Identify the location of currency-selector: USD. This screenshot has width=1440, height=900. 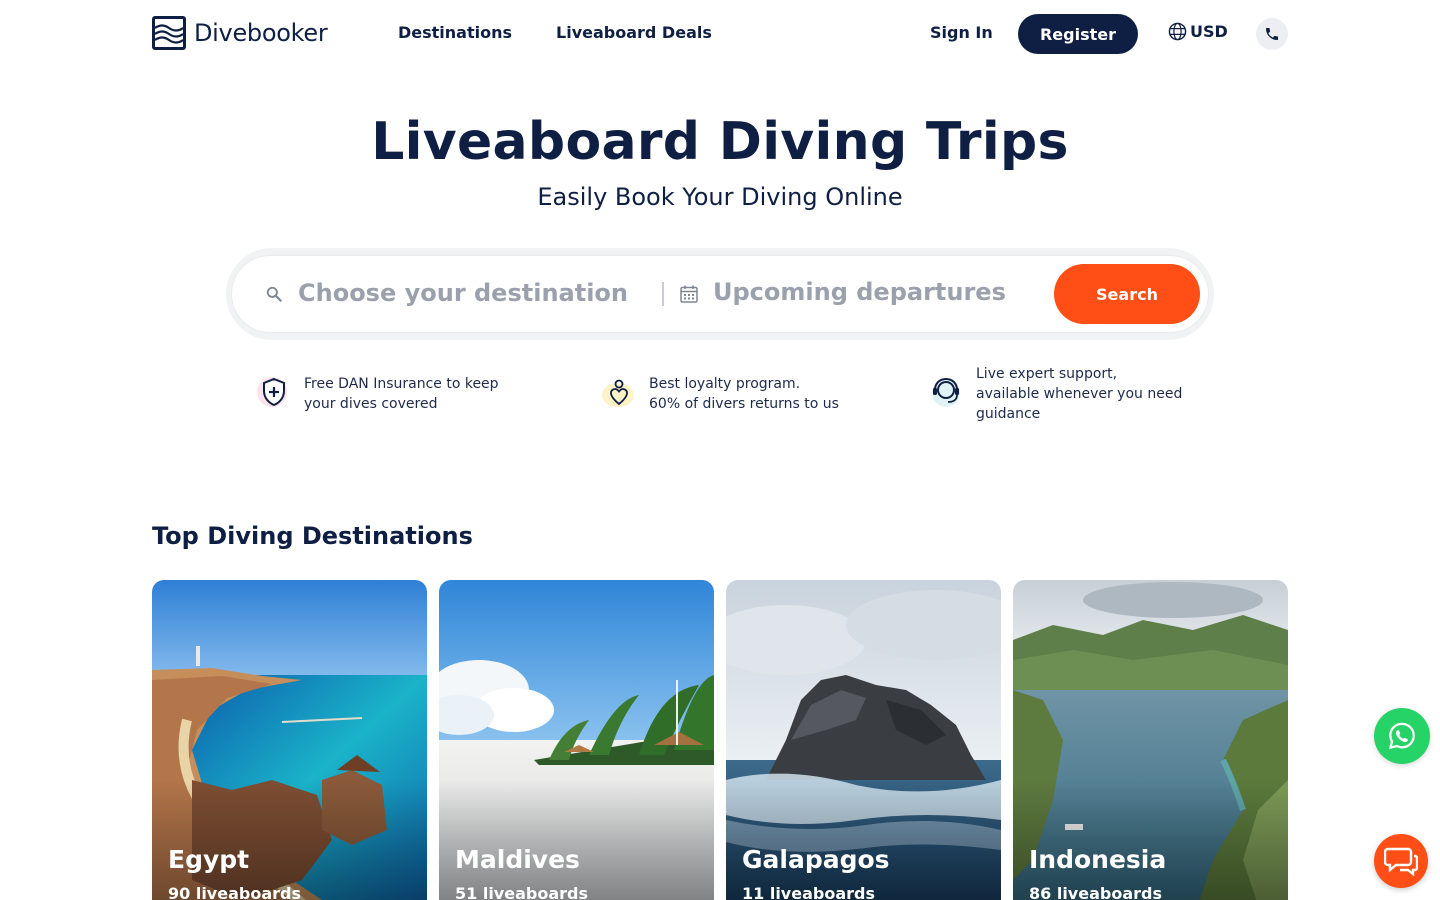
(1198, 31).